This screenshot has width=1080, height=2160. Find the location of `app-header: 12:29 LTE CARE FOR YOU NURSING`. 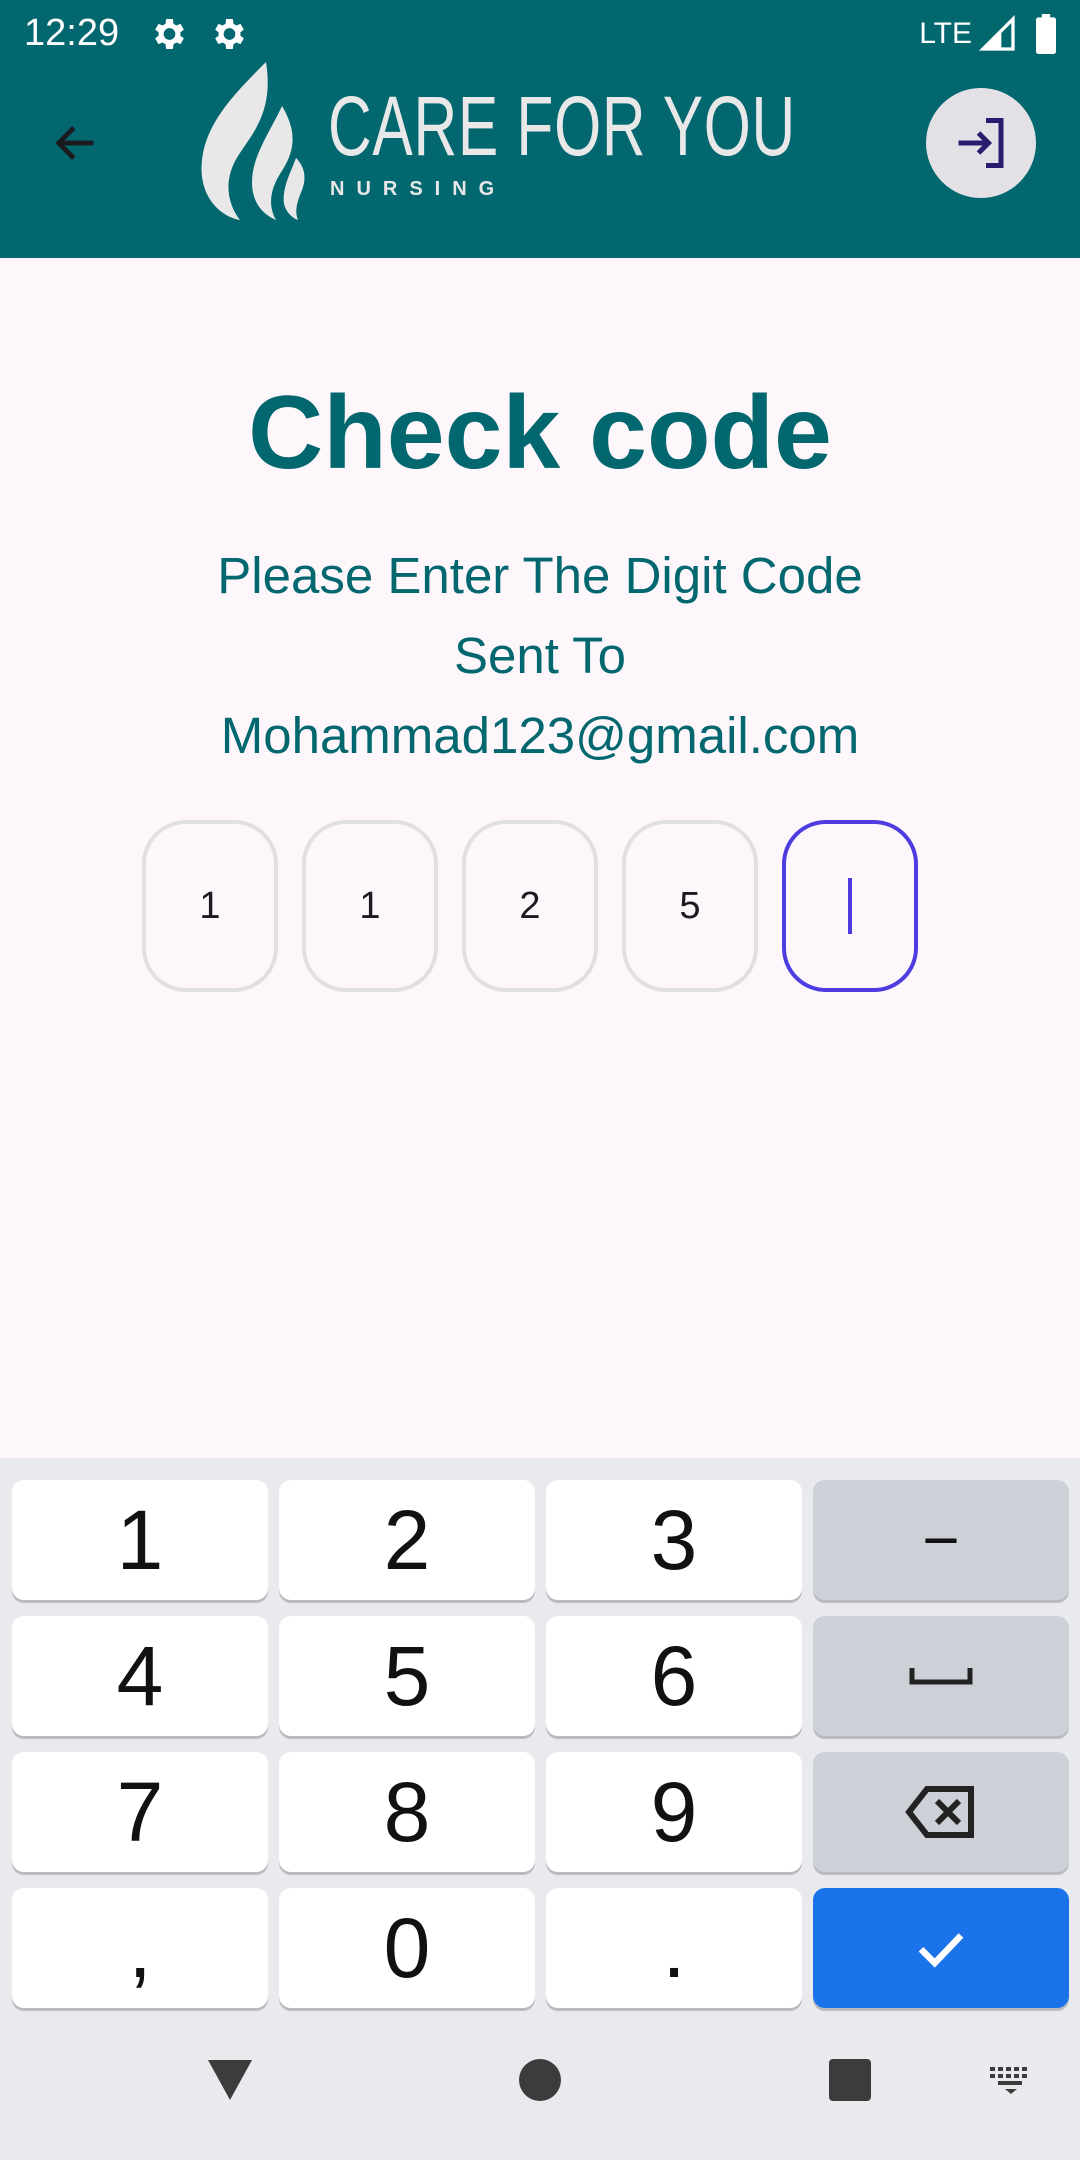

app-header: 12:29 LTE CARE FOR YOU NURSING is located at coordinates (540, 129).